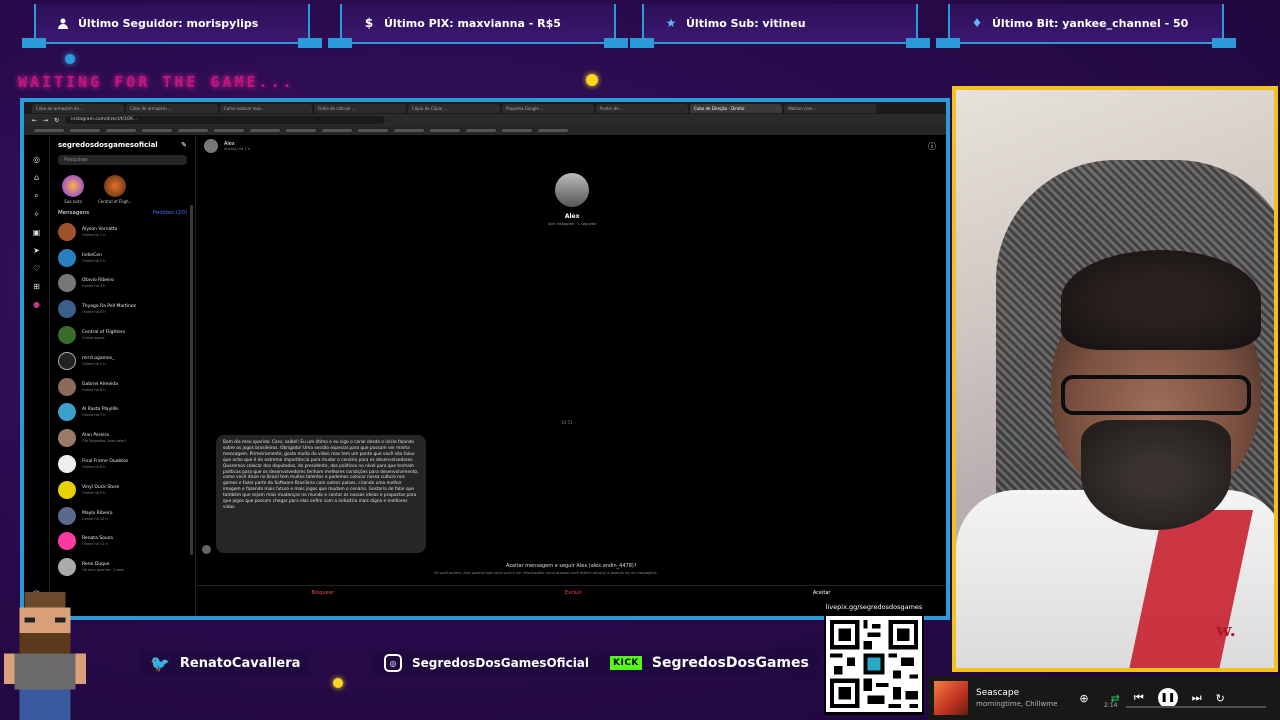 The height and width of the screenshot is (720, 1280). I want to click on conversation-item: Al Rasta Playlife Online há 7 h, so click(122, 413).